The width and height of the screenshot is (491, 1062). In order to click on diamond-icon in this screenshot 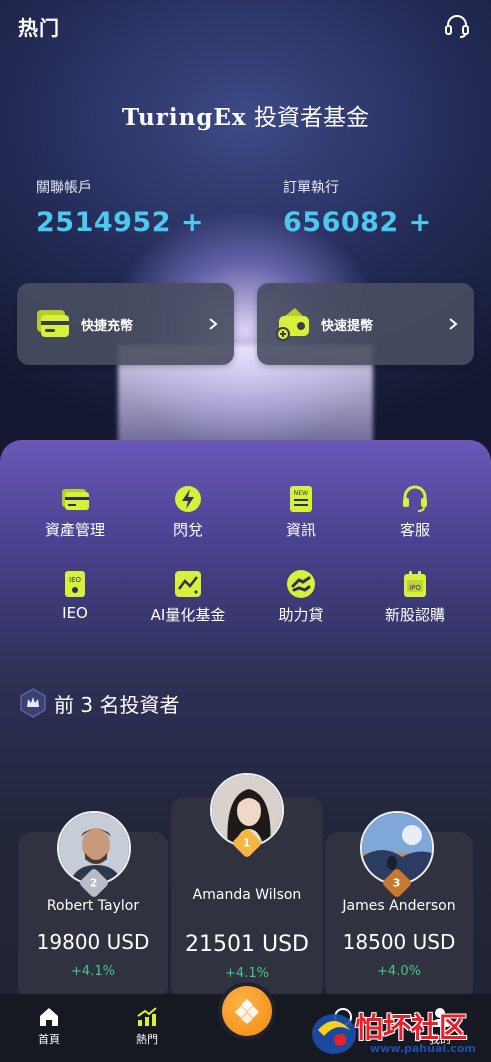, I will do `click(247, 1011)`.